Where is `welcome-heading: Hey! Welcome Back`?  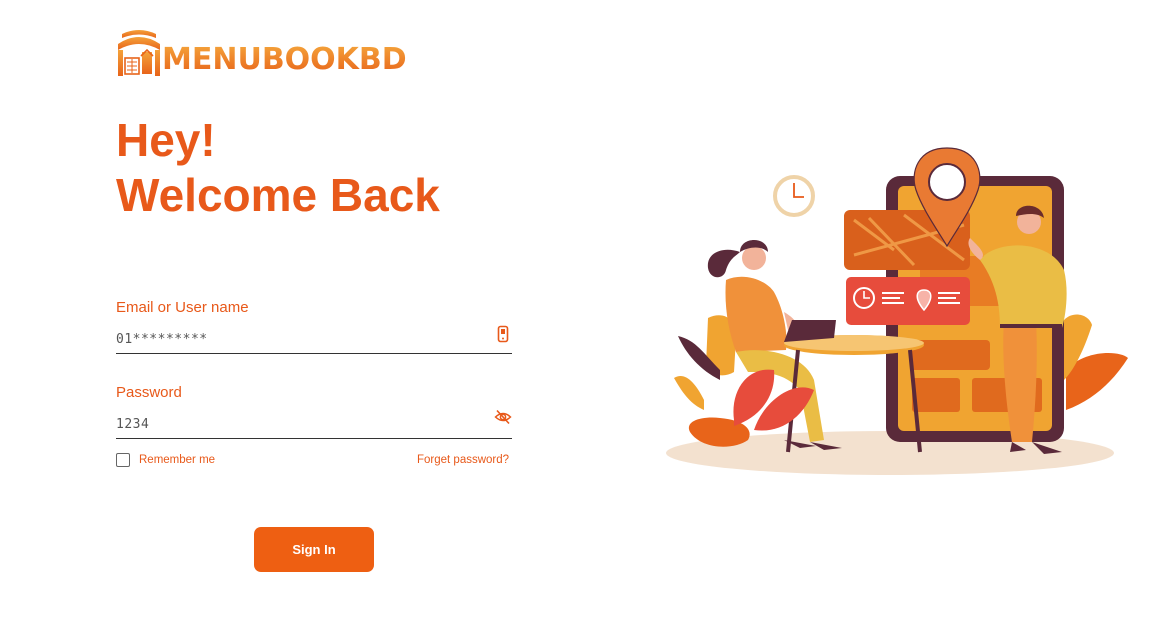 welcome-heading: Hey! Welcome Back is located at coordinates (278, 168).